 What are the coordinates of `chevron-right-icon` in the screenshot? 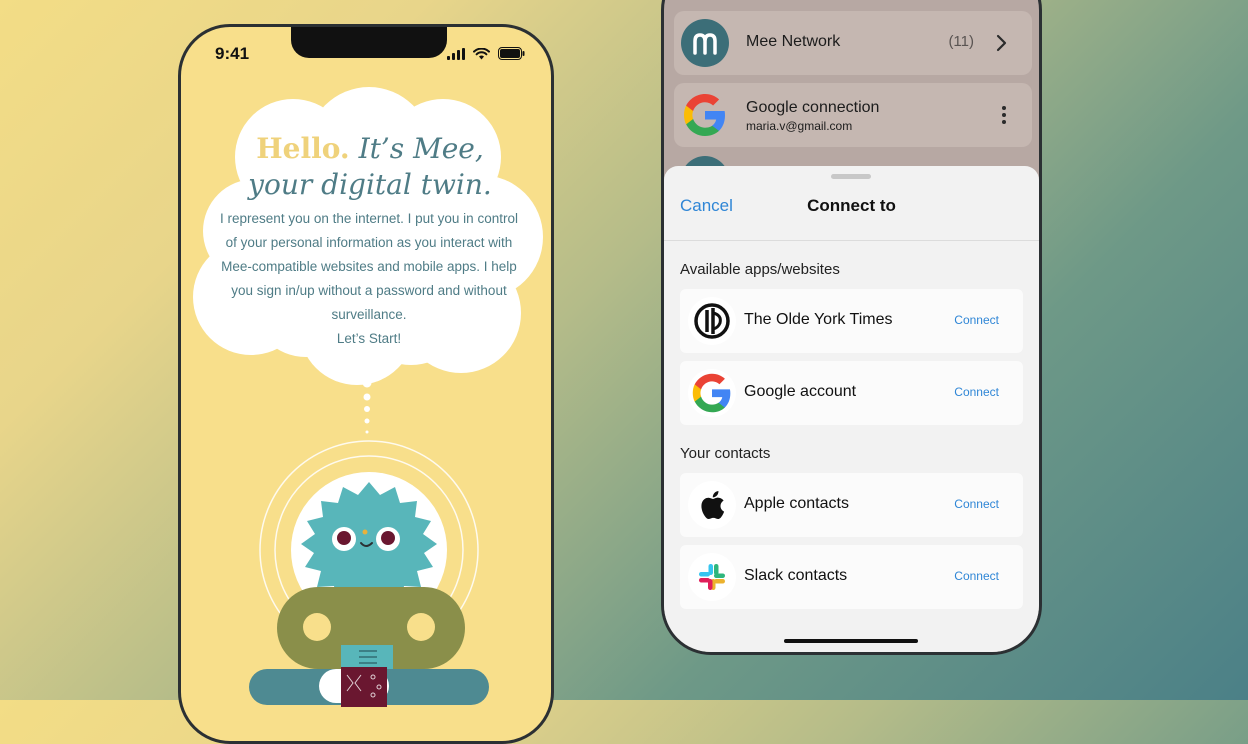 It's located at (1001, 43).